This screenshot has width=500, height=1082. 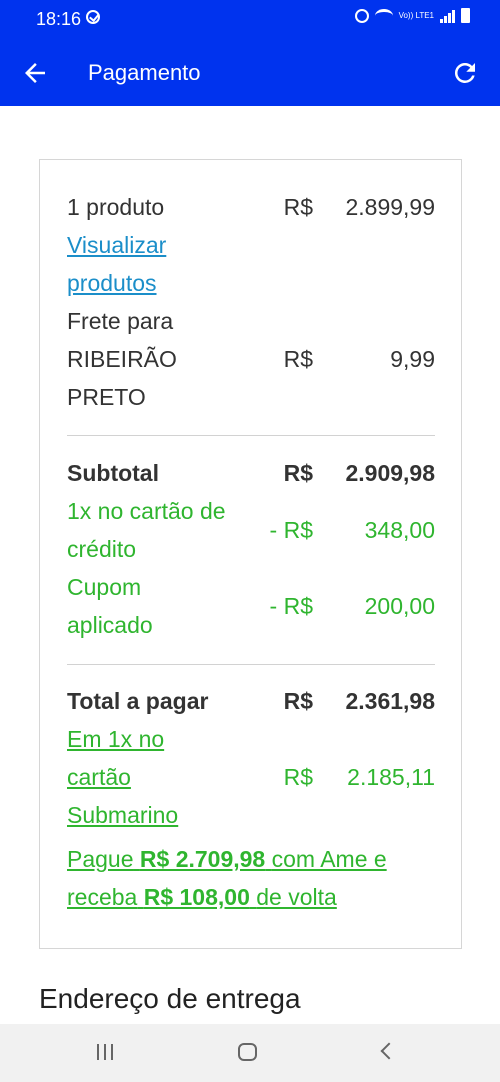 What do you see at coordinates (144, 72) in the screenshot?
I see `page-title: Pagamento` at bounding box center [144, 72].